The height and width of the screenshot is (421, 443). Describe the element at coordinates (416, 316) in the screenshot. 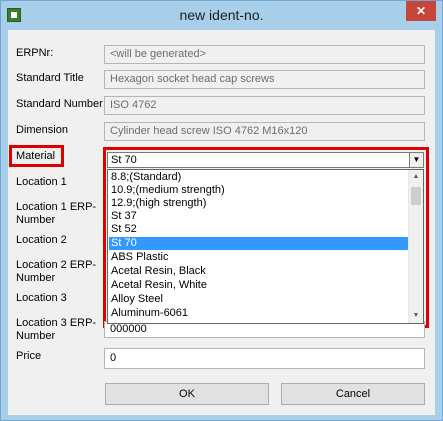

I see `scroll-down-icon: ▼` at that location.